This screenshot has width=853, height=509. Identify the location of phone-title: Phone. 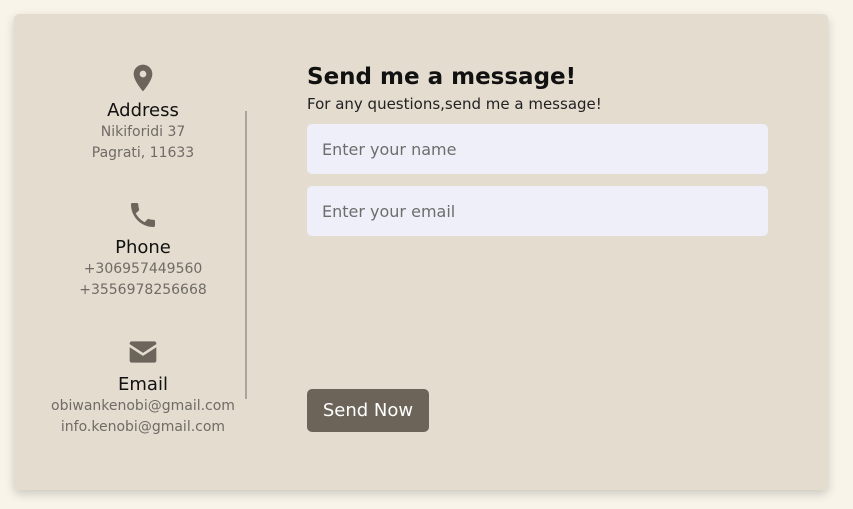
(143, 247).